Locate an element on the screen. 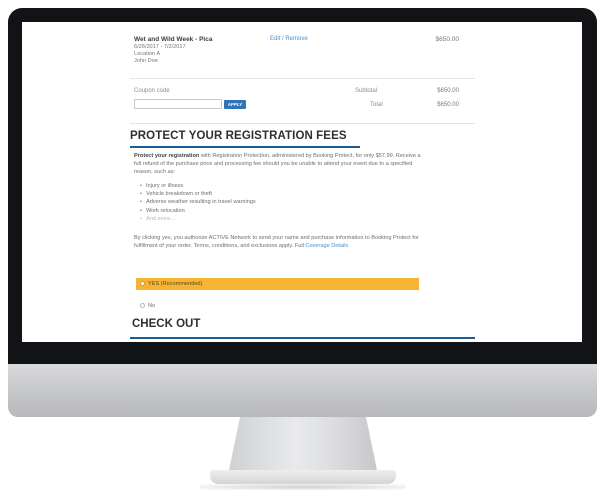 The image size is (605, 493). list-item: Work relocation is located at coordinates (198, 211).